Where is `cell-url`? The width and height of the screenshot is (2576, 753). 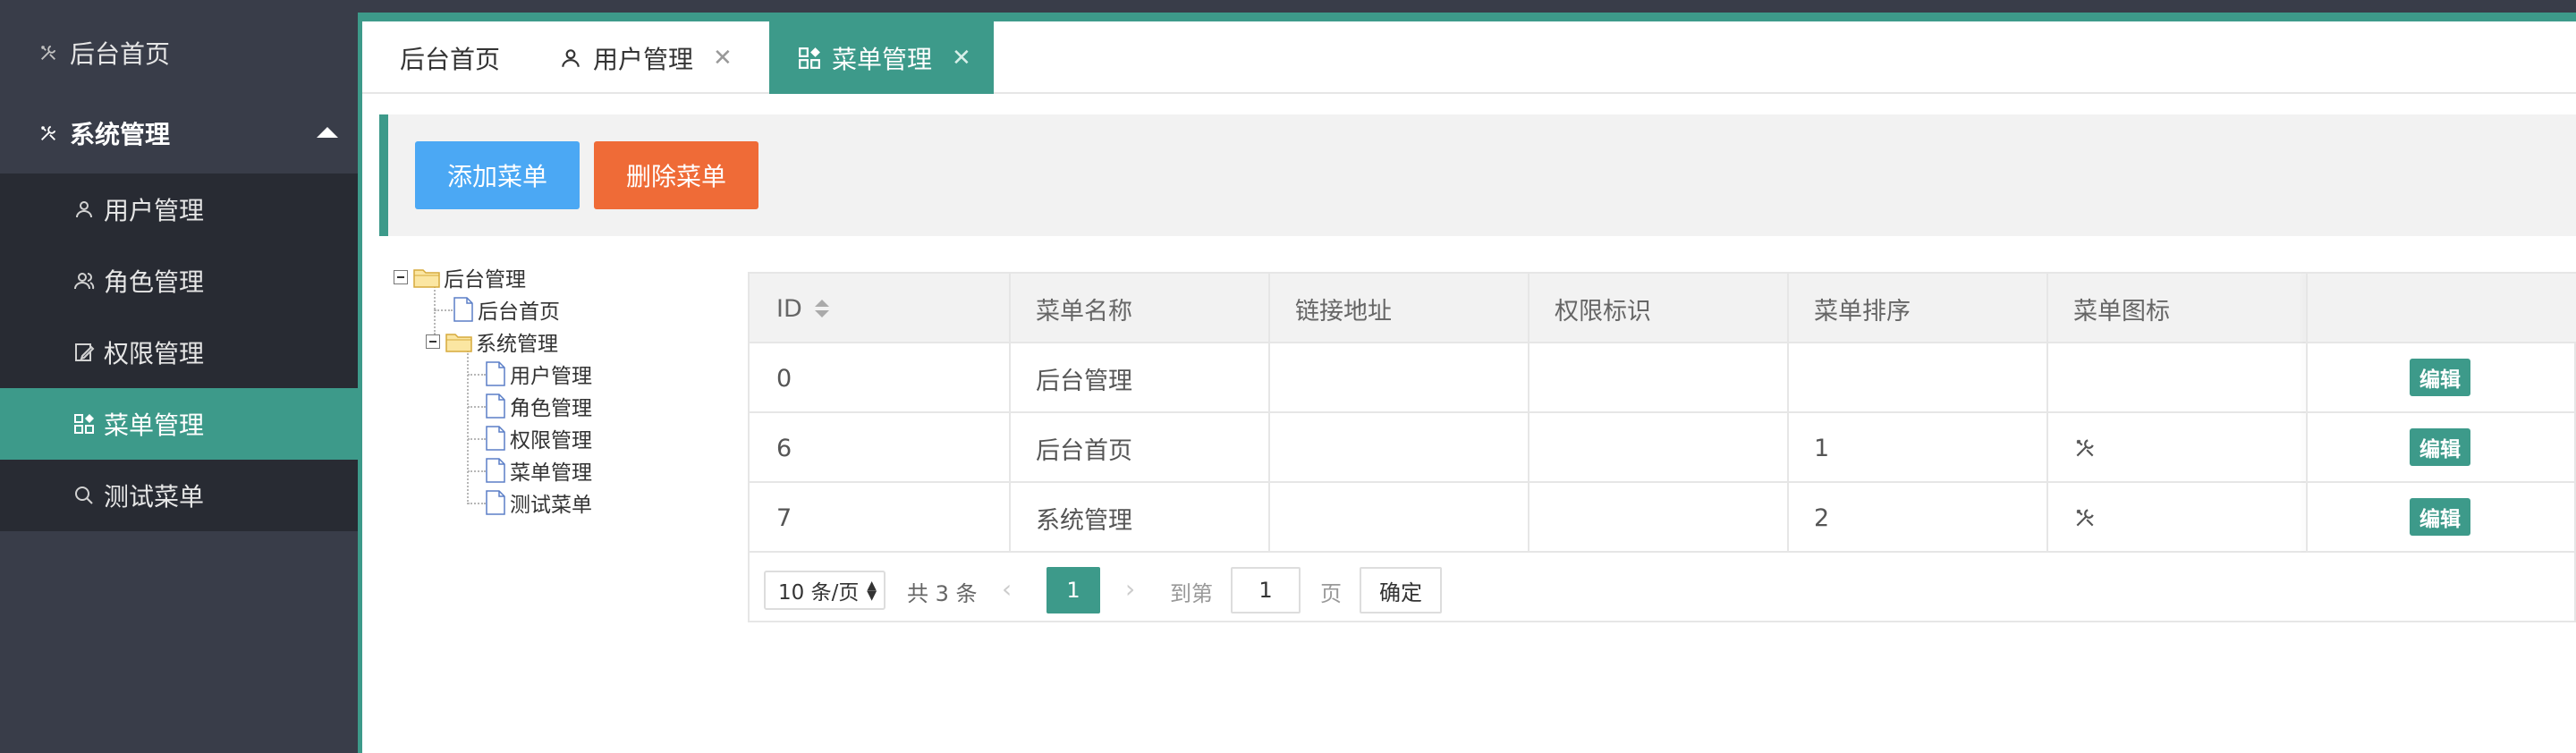 cell-url is located at coordinates (1281, 448).